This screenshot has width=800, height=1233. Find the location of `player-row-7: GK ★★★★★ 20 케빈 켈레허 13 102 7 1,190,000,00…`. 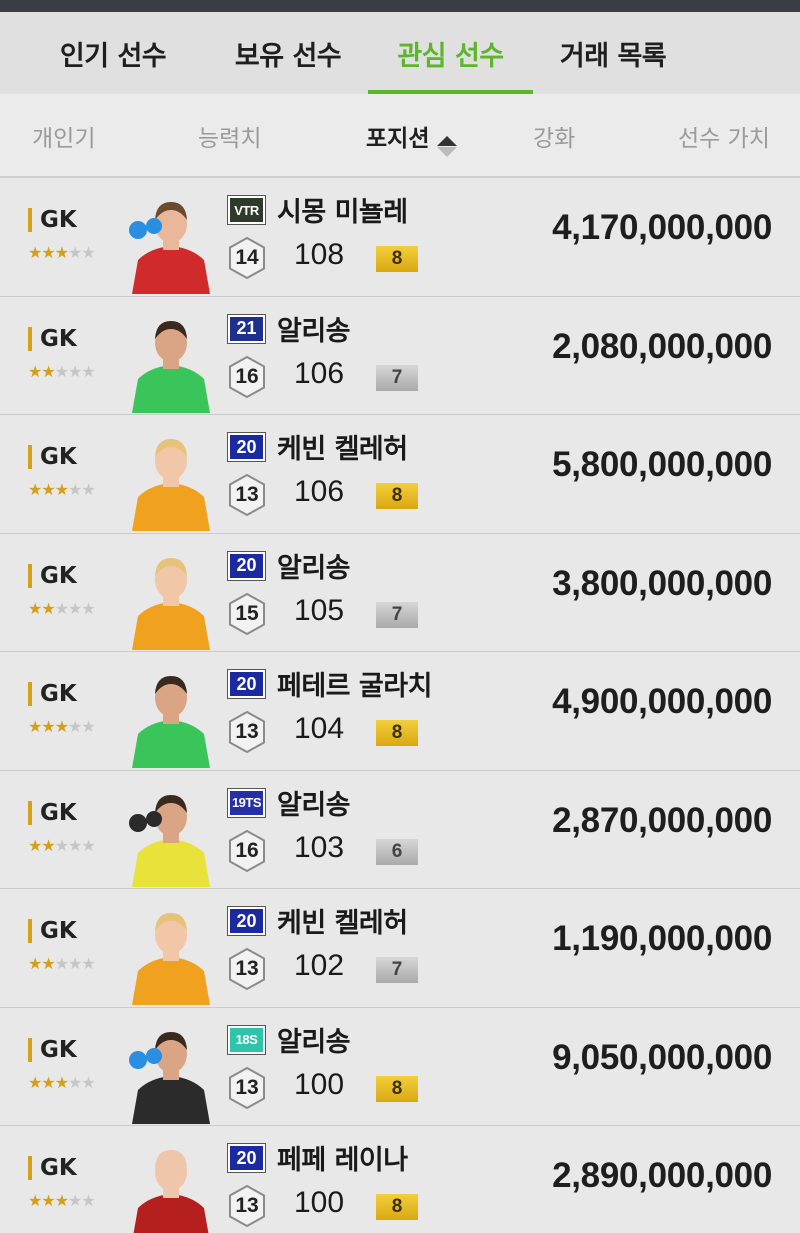

player-row-7: GK ★★★★★ 20 케빈 켈레허 13 102 7 1,190,000,00… is located at coordinates (400, 948).